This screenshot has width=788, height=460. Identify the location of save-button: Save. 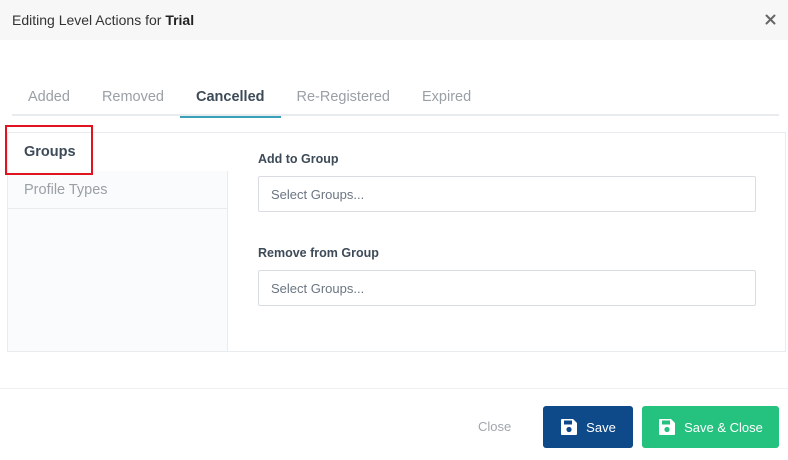
(588, 427).